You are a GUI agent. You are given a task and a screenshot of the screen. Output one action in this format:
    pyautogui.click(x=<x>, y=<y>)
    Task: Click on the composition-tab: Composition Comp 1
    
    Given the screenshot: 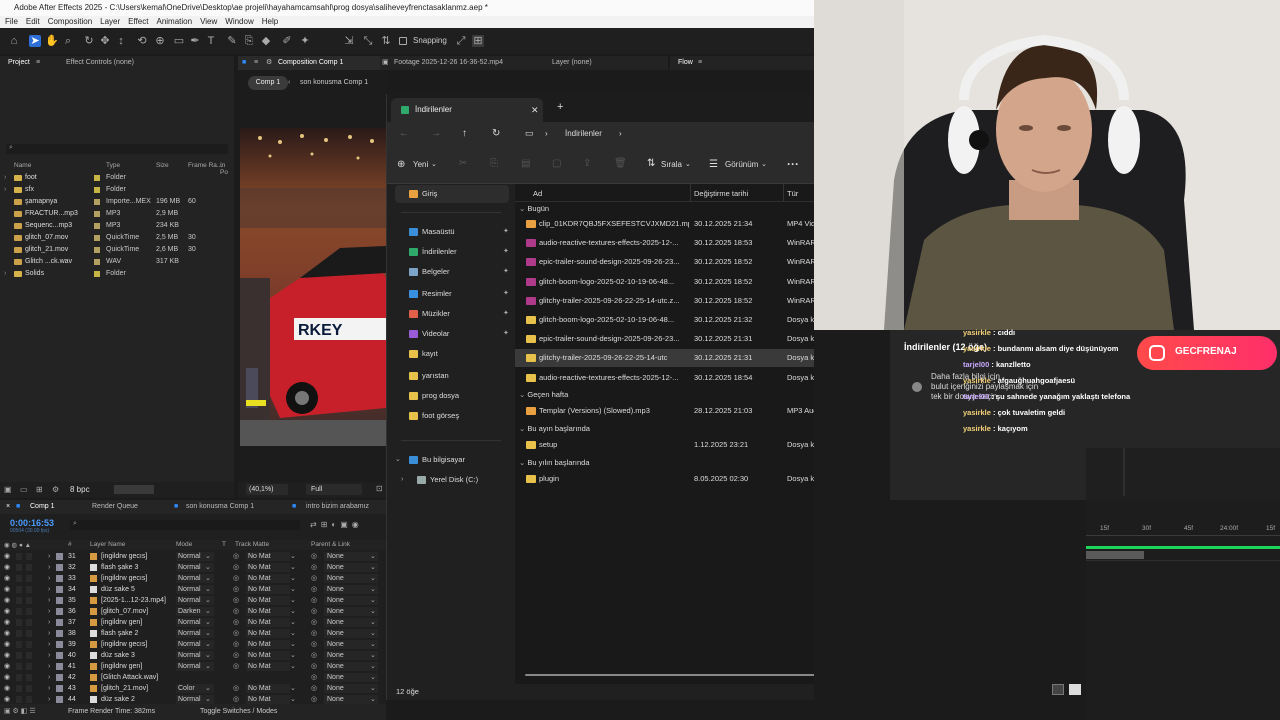 What is the action you would take?
    pyautogui.click(x=310, y=63)
    